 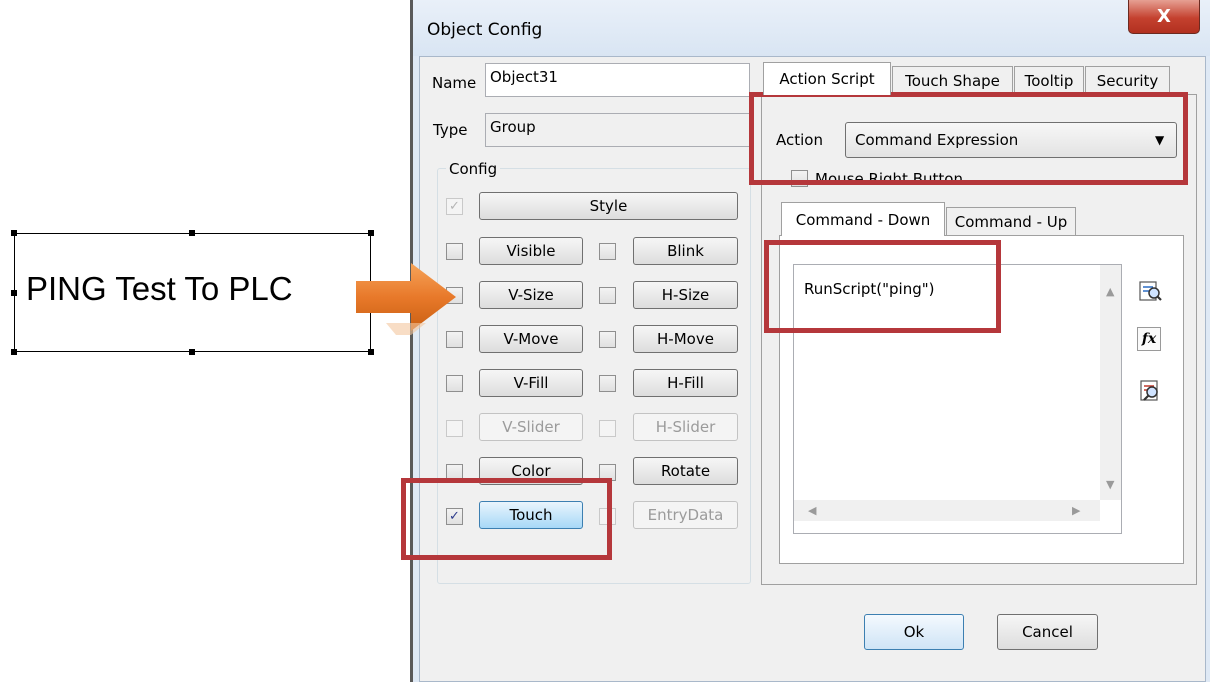 What do you see at coordinates (1110, 484) in the screenshot?
I see `scroll-down-icon: ▼` at bounding box center [1110, 484].